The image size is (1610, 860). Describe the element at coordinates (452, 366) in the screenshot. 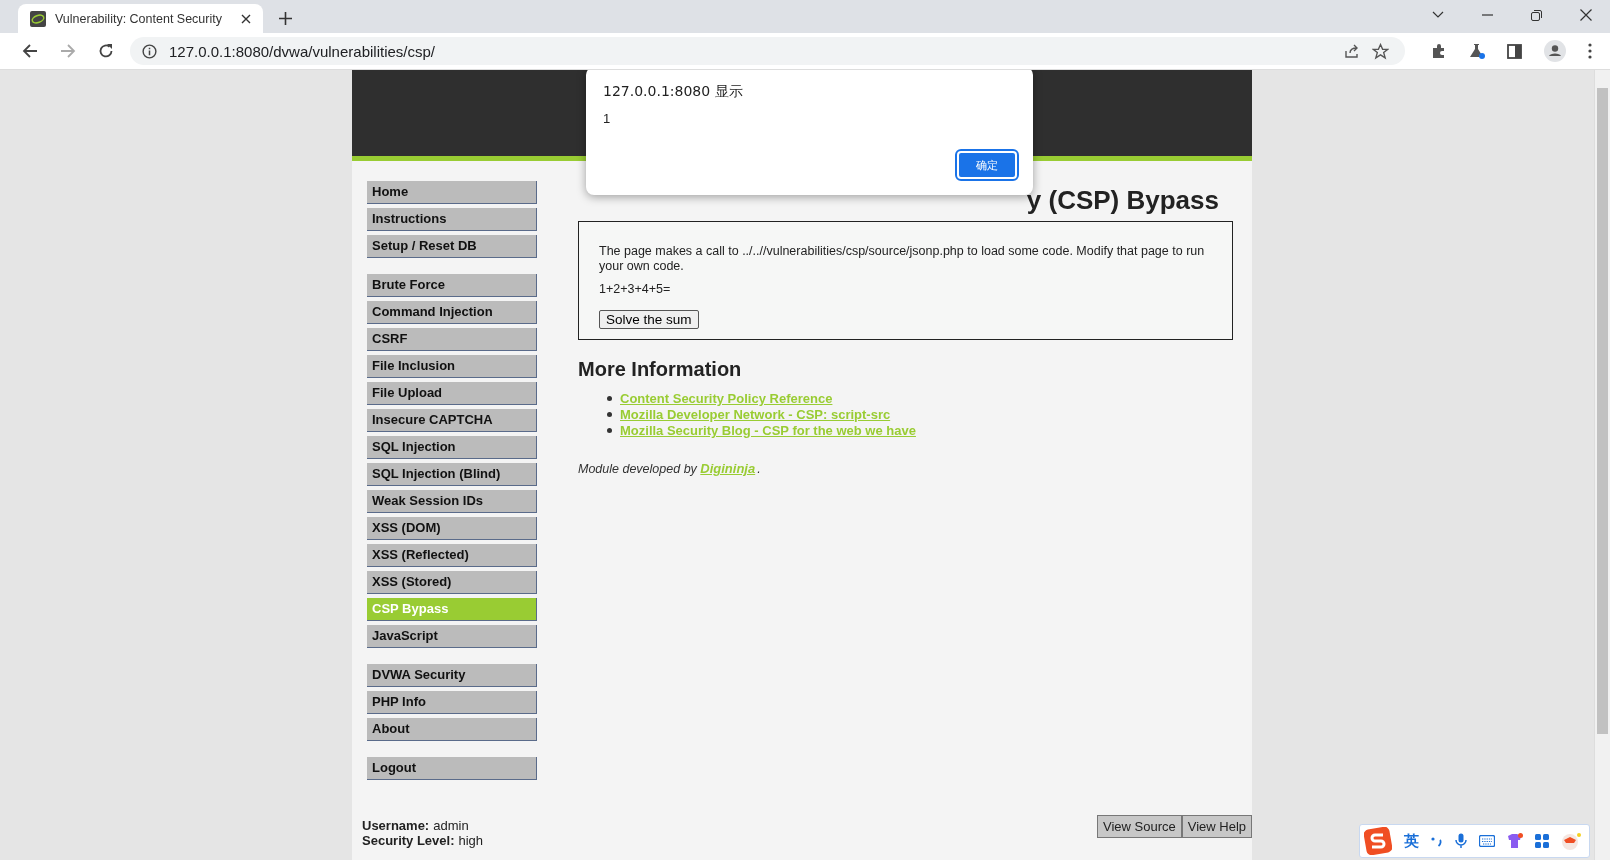

I see `menu-item: File Inclusion` at that location.